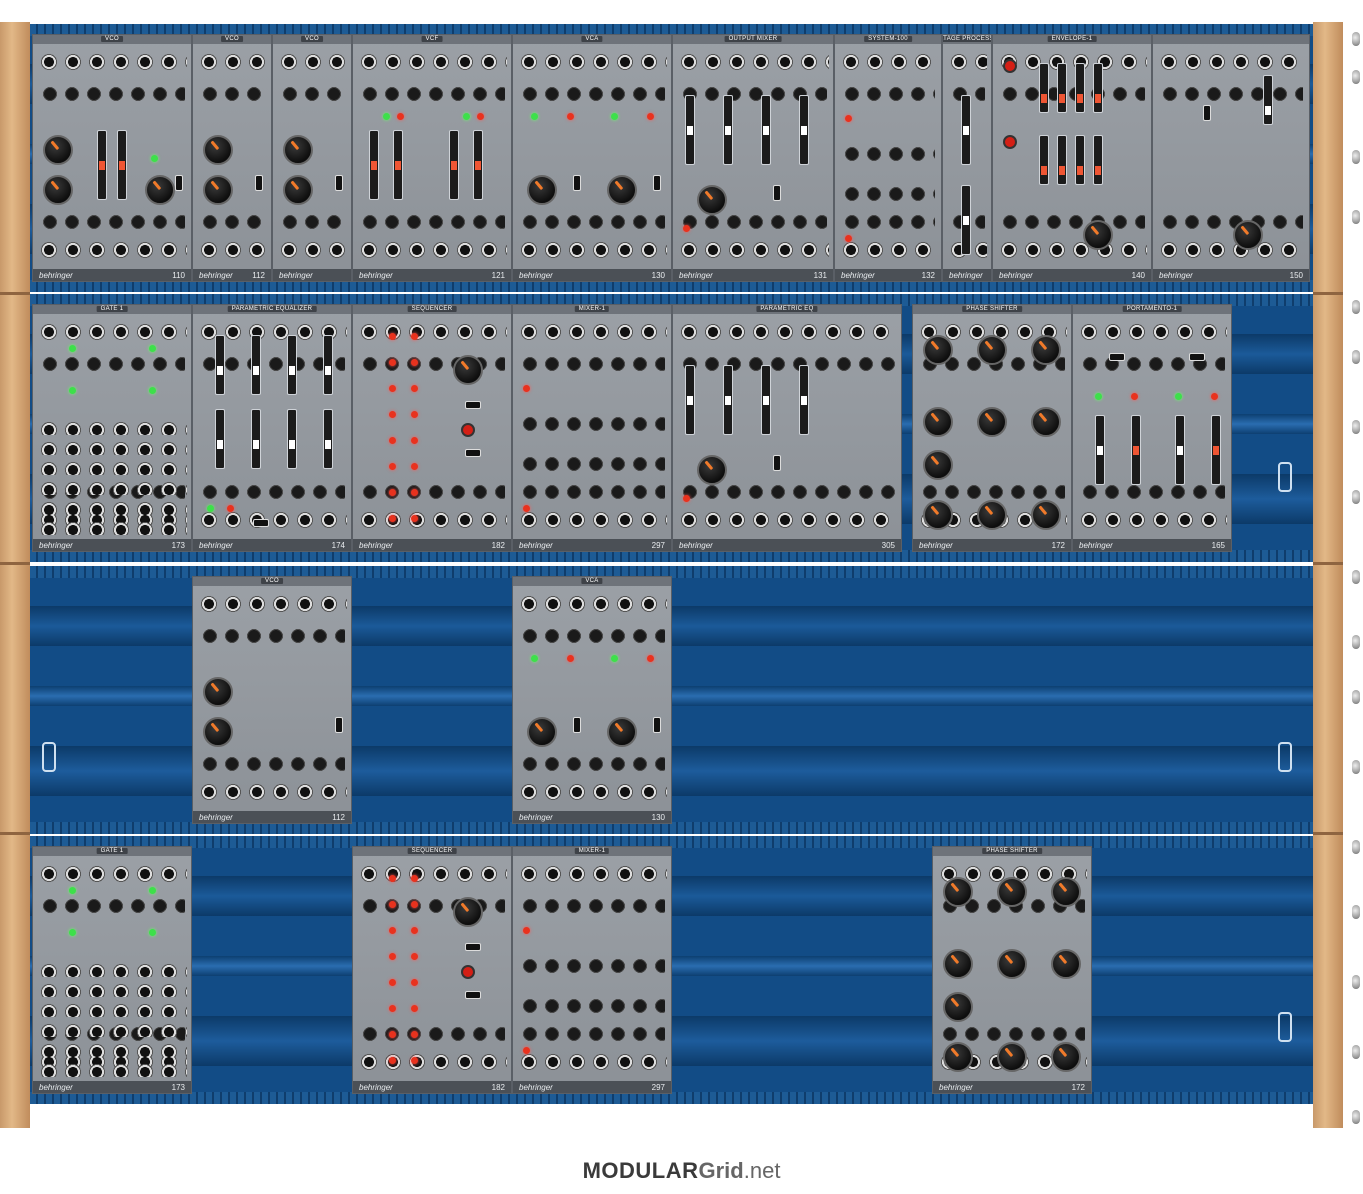 This screenshot has height=1194, width=1363. What do you see at coordinates (592, 158) in the screenshot?
I see `module-vca: VCA behringer 130` at bounding box center [592, 158].